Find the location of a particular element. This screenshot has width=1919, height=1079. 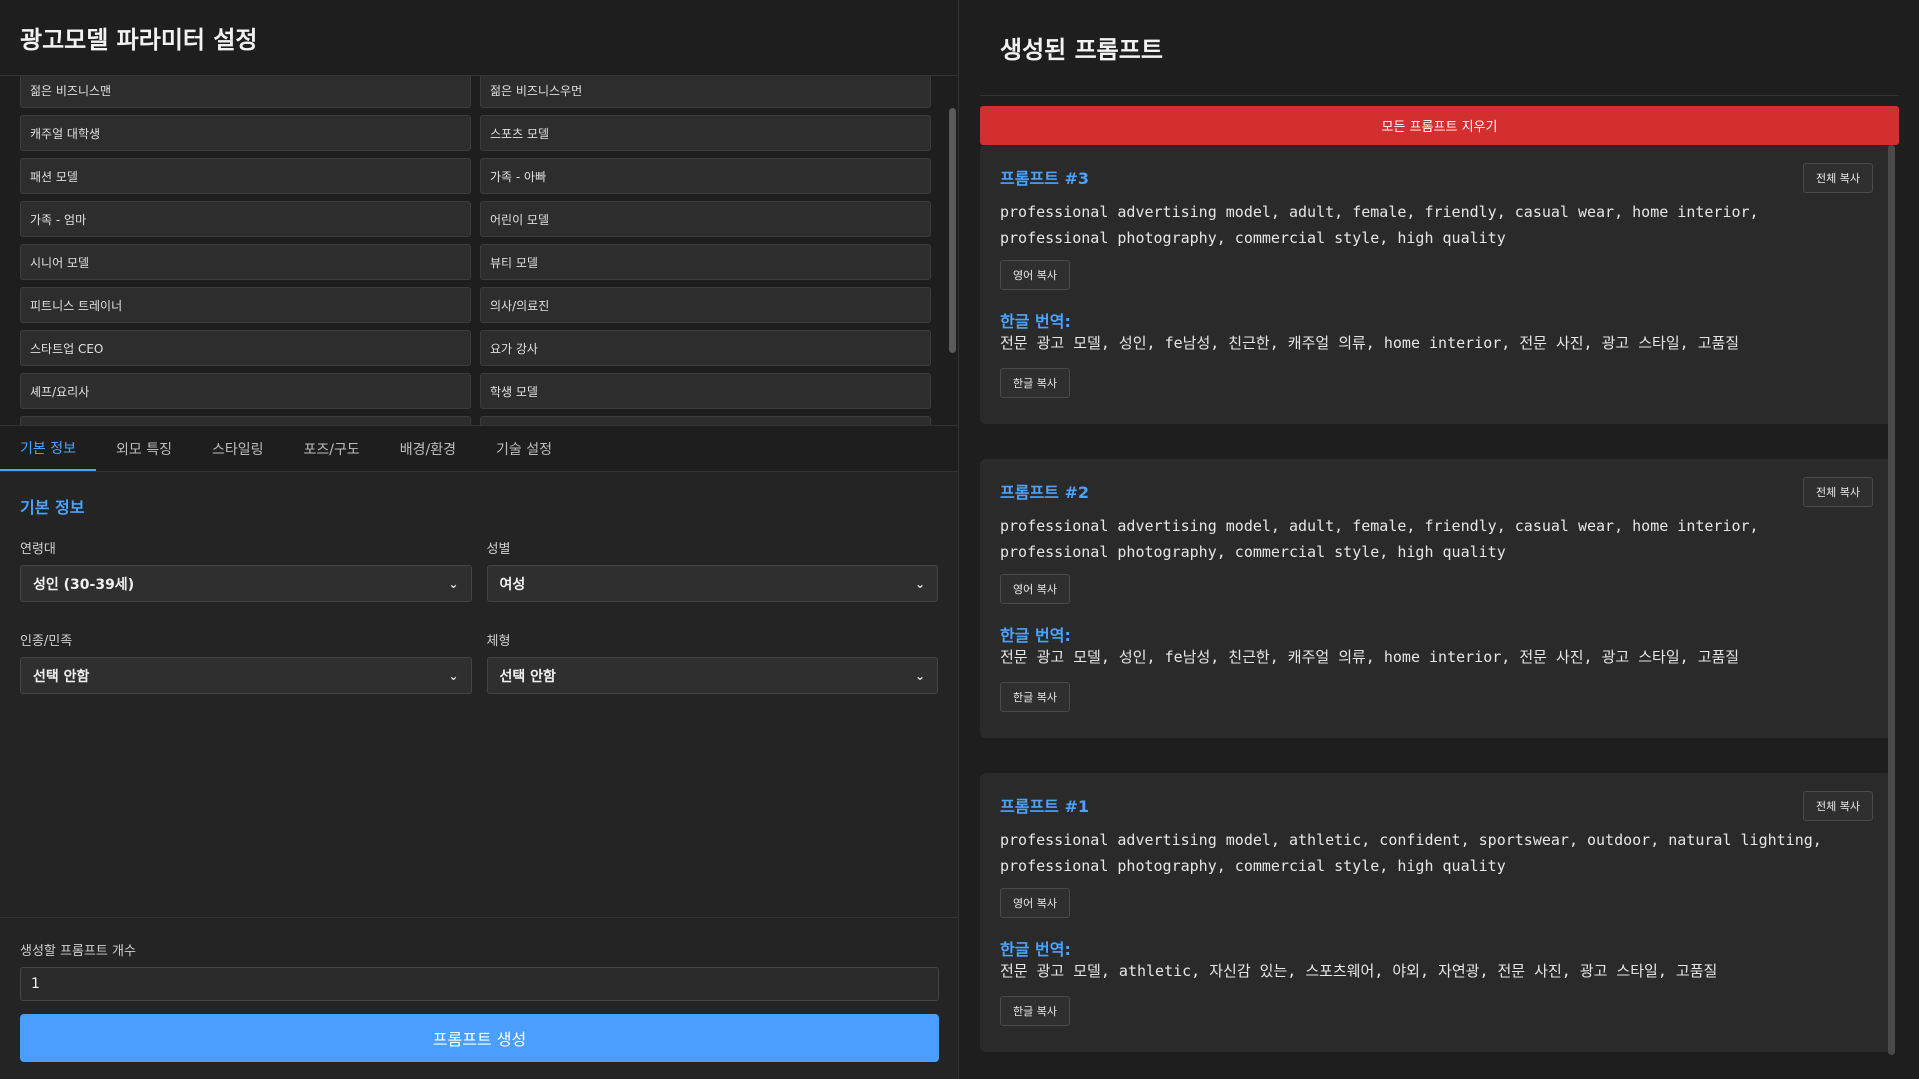

preset-button: 젊은 비즈니스우먼 is located at coordinates (705, 92).